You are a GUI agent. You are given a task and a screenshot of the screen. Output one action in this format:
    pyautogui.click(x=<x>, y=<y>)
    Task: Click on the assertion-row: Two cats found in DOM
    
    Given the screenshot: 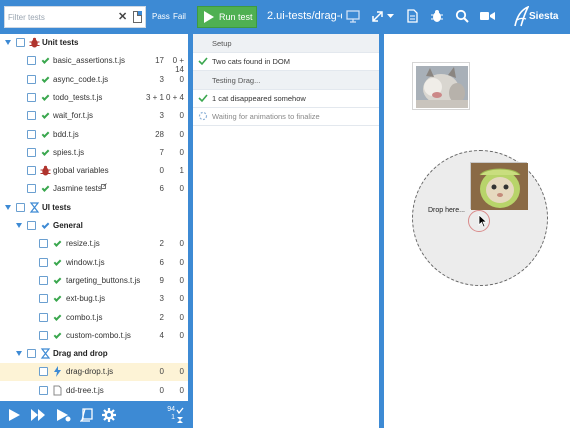 What is the action you would take?
    pyautogui.click(x=286, y=62)
    